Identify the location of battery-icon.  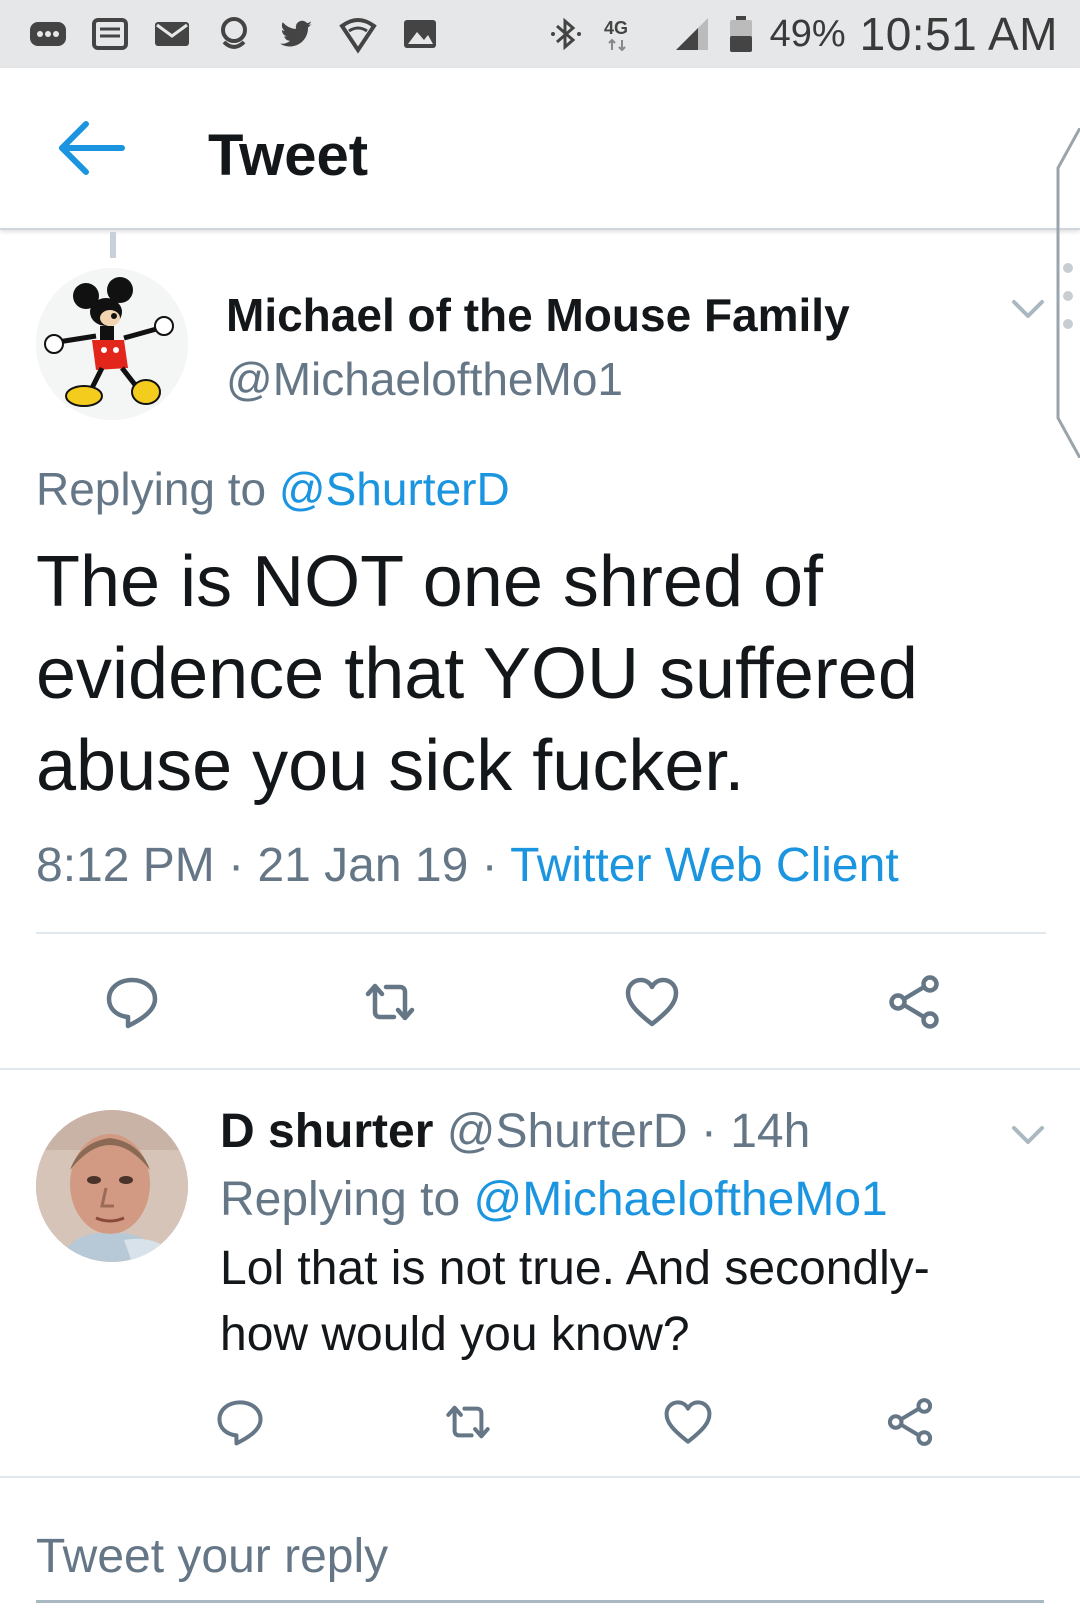
(741, 34).